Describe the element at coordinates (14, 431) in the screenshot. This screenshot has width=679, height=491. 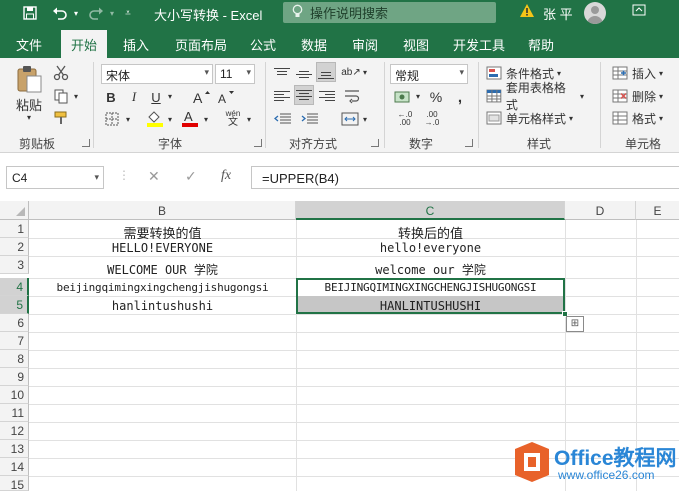
I see `row-header: 12` at that location.